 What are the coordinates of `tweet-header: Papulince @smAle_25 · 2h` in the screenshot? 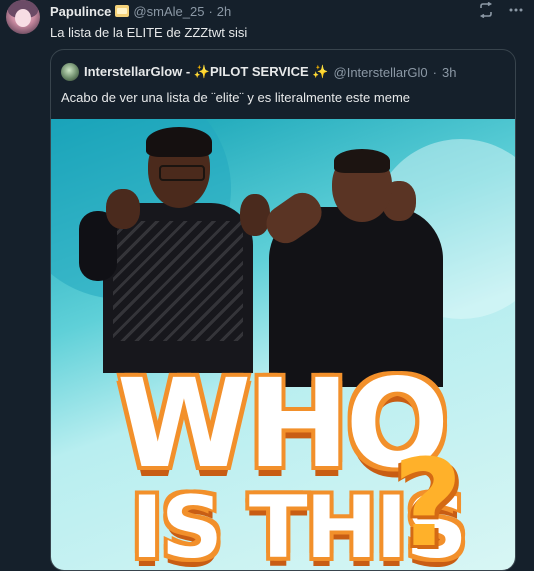 It's located at (140, 11).